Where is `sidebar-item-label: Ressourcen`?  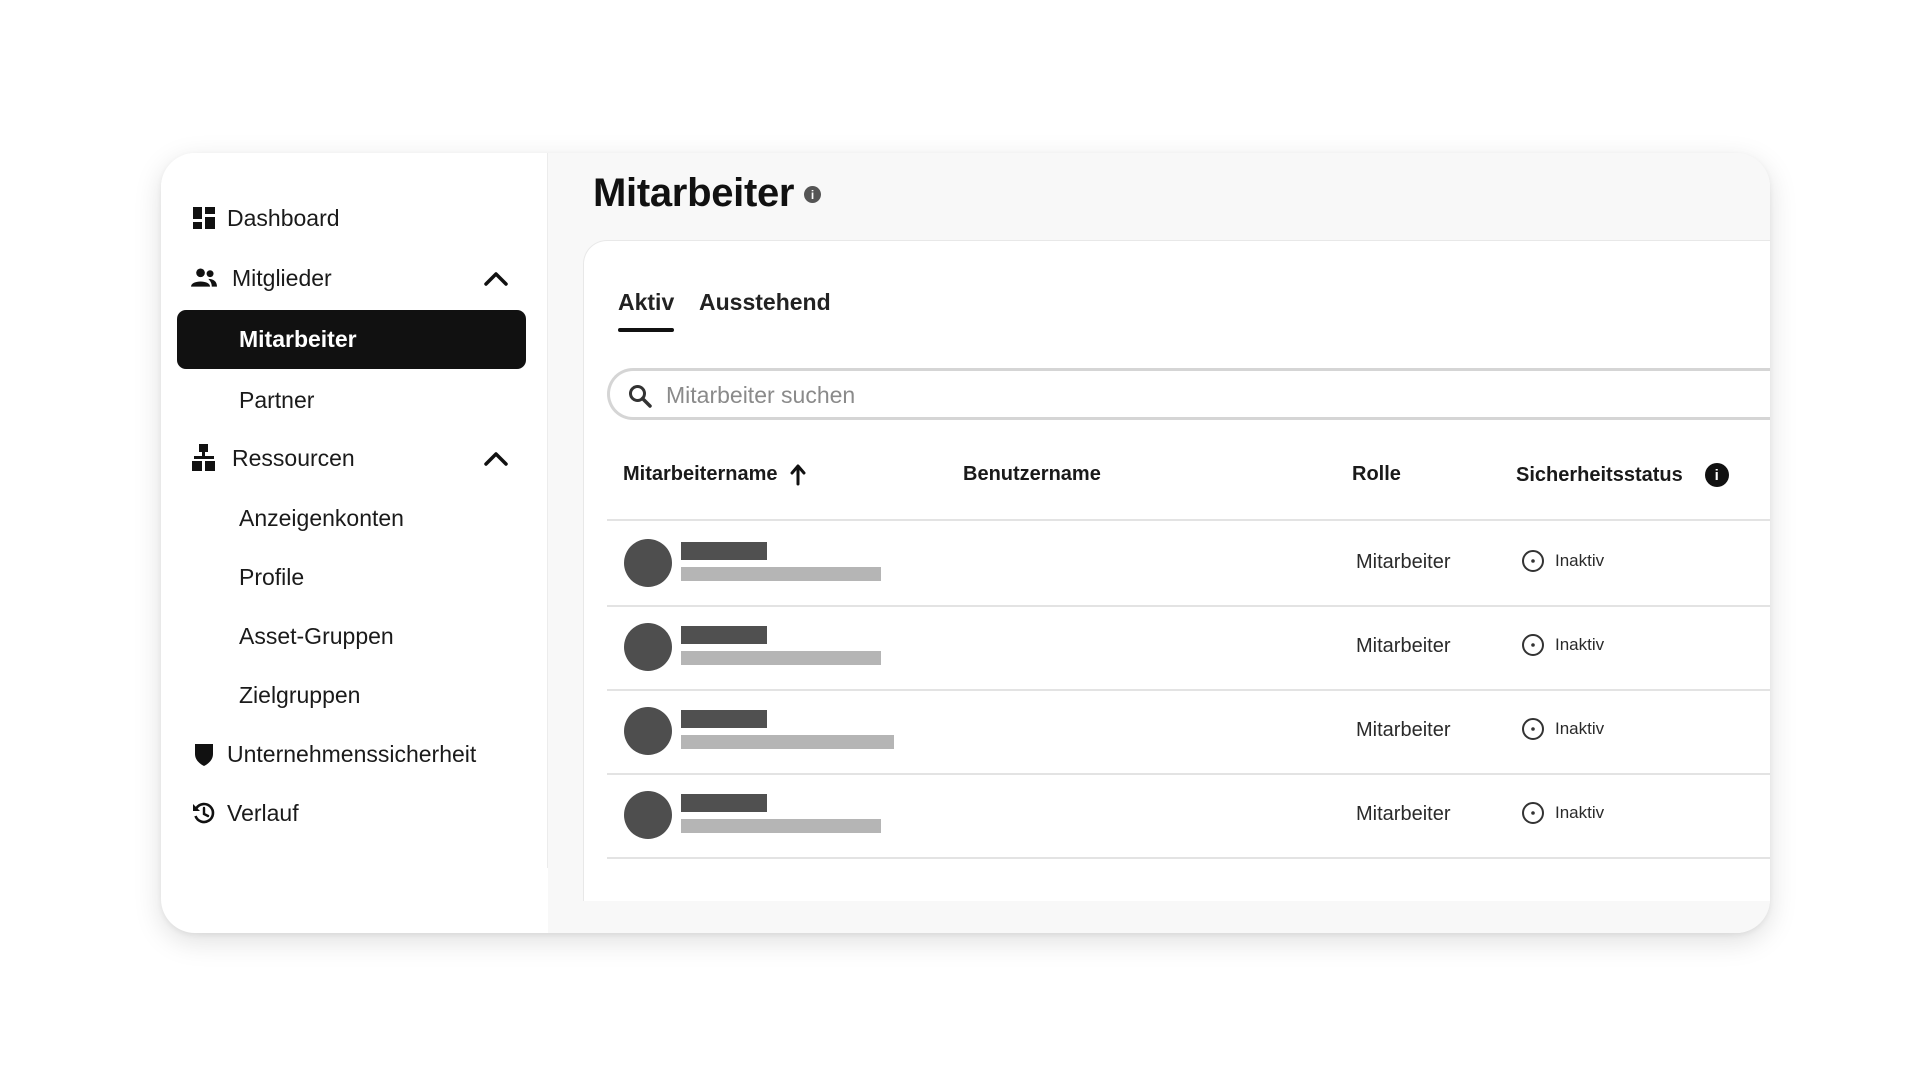 sidebar-item-label: Ressourcen is located at coordinates (293, 457).